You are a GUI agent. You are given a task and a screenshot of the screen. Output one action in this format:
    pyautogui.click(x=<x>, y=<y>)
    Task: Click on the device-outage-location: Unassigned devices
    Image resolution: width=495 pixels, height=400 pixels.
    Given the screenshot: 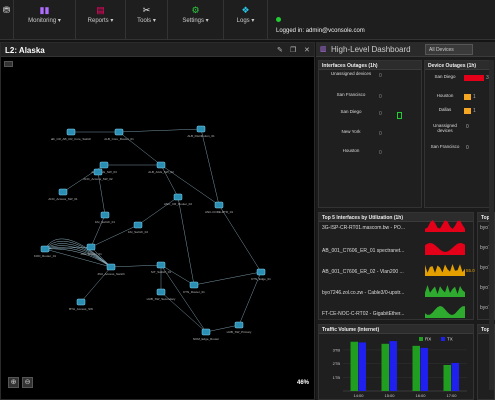 What is the action you would take?
    pyautogui.click(x=445, y=128)
    